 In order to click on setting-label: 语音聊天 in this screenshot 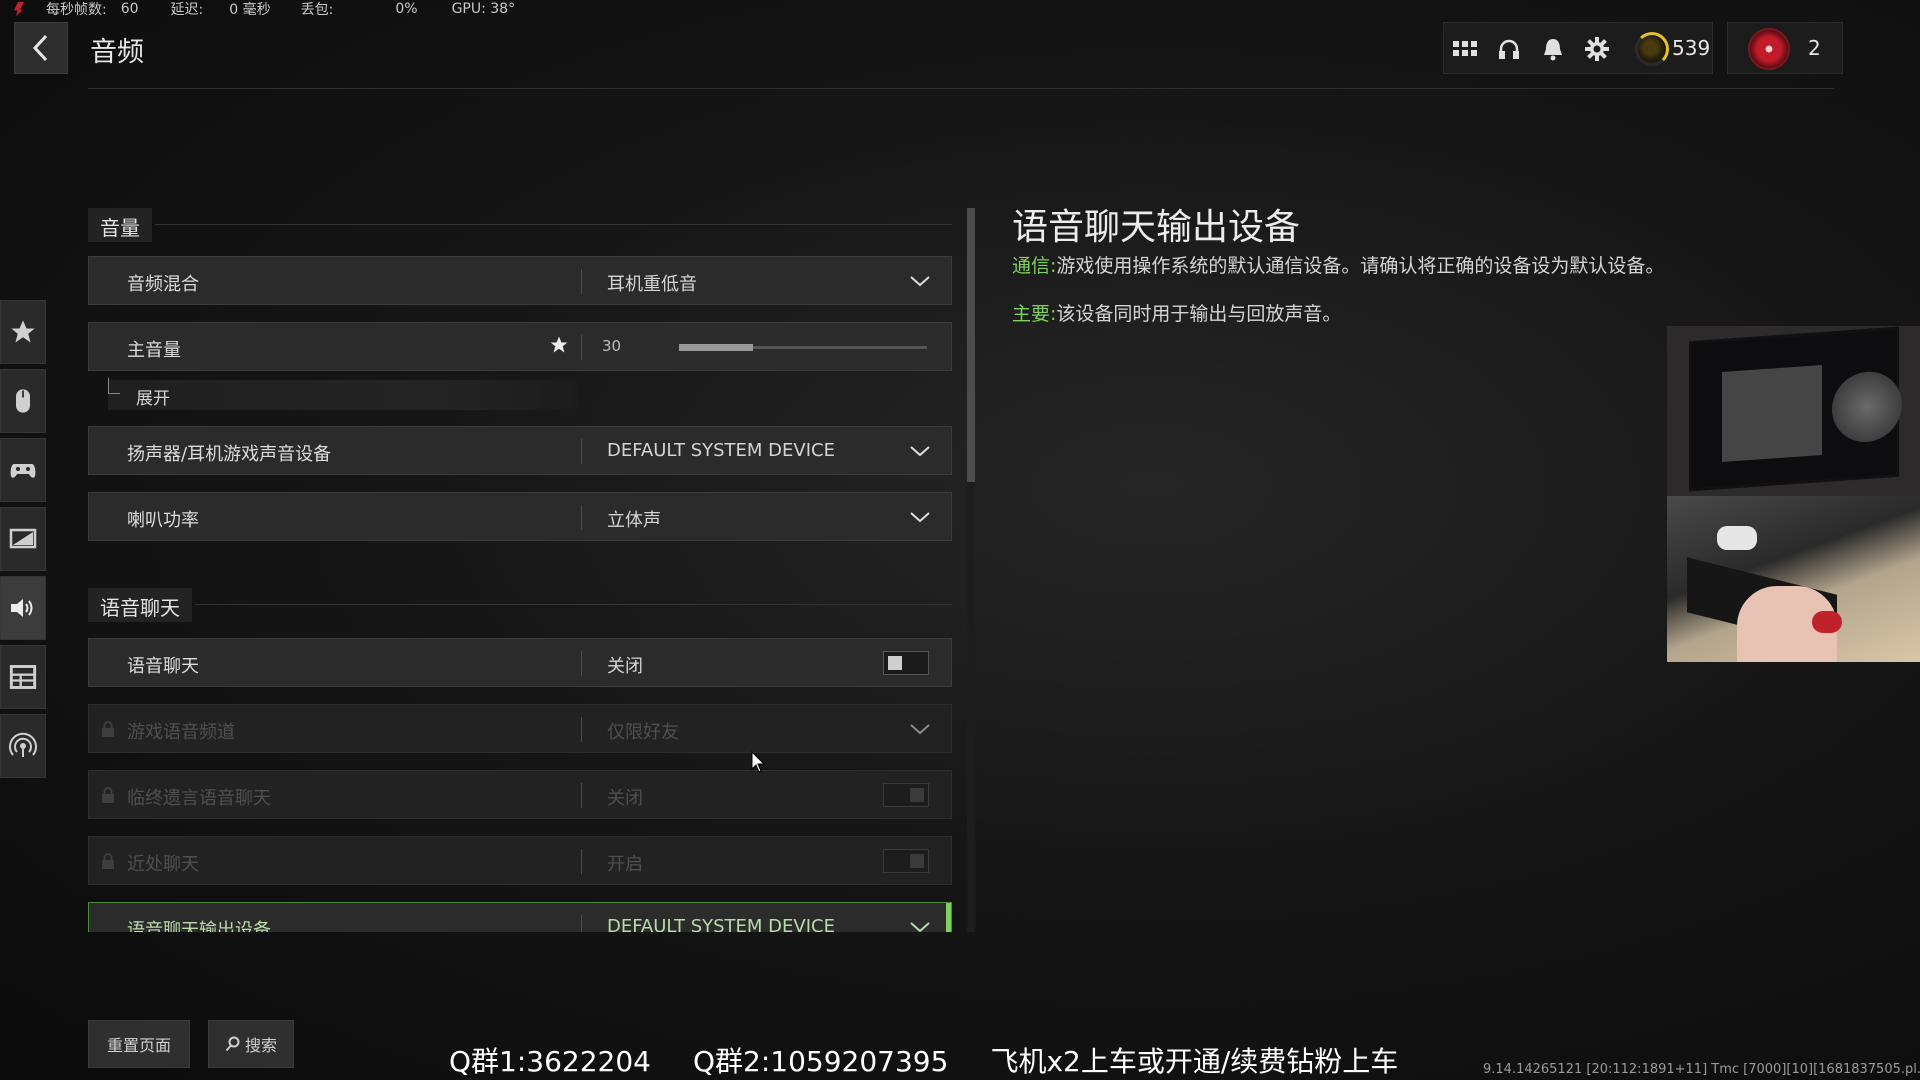, I will do `click(163, 666)`.